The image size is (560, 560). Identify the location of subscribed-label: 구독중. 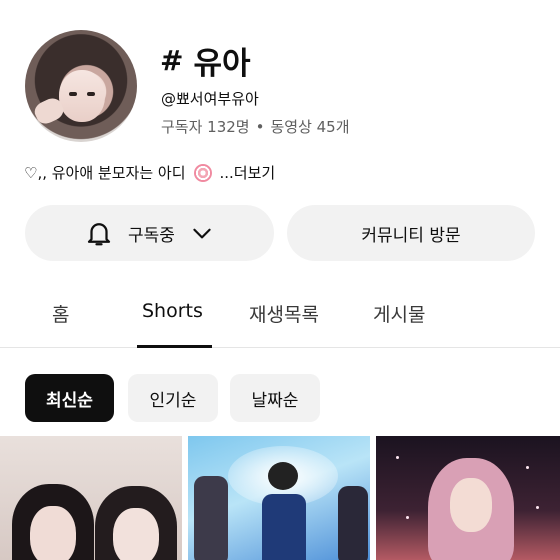
(151, 235).